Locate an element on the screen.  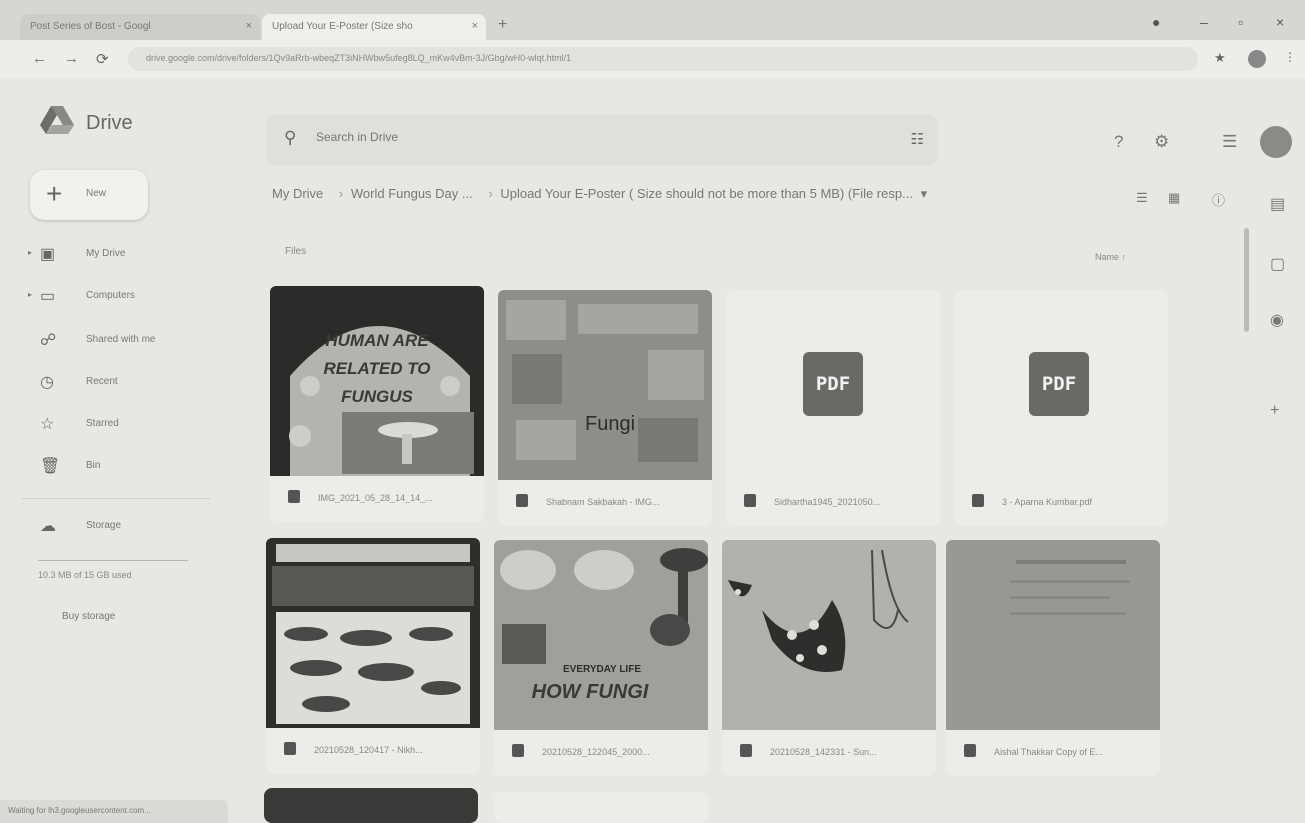
add-addon-icon: + is located at coordinates (1274, 411).